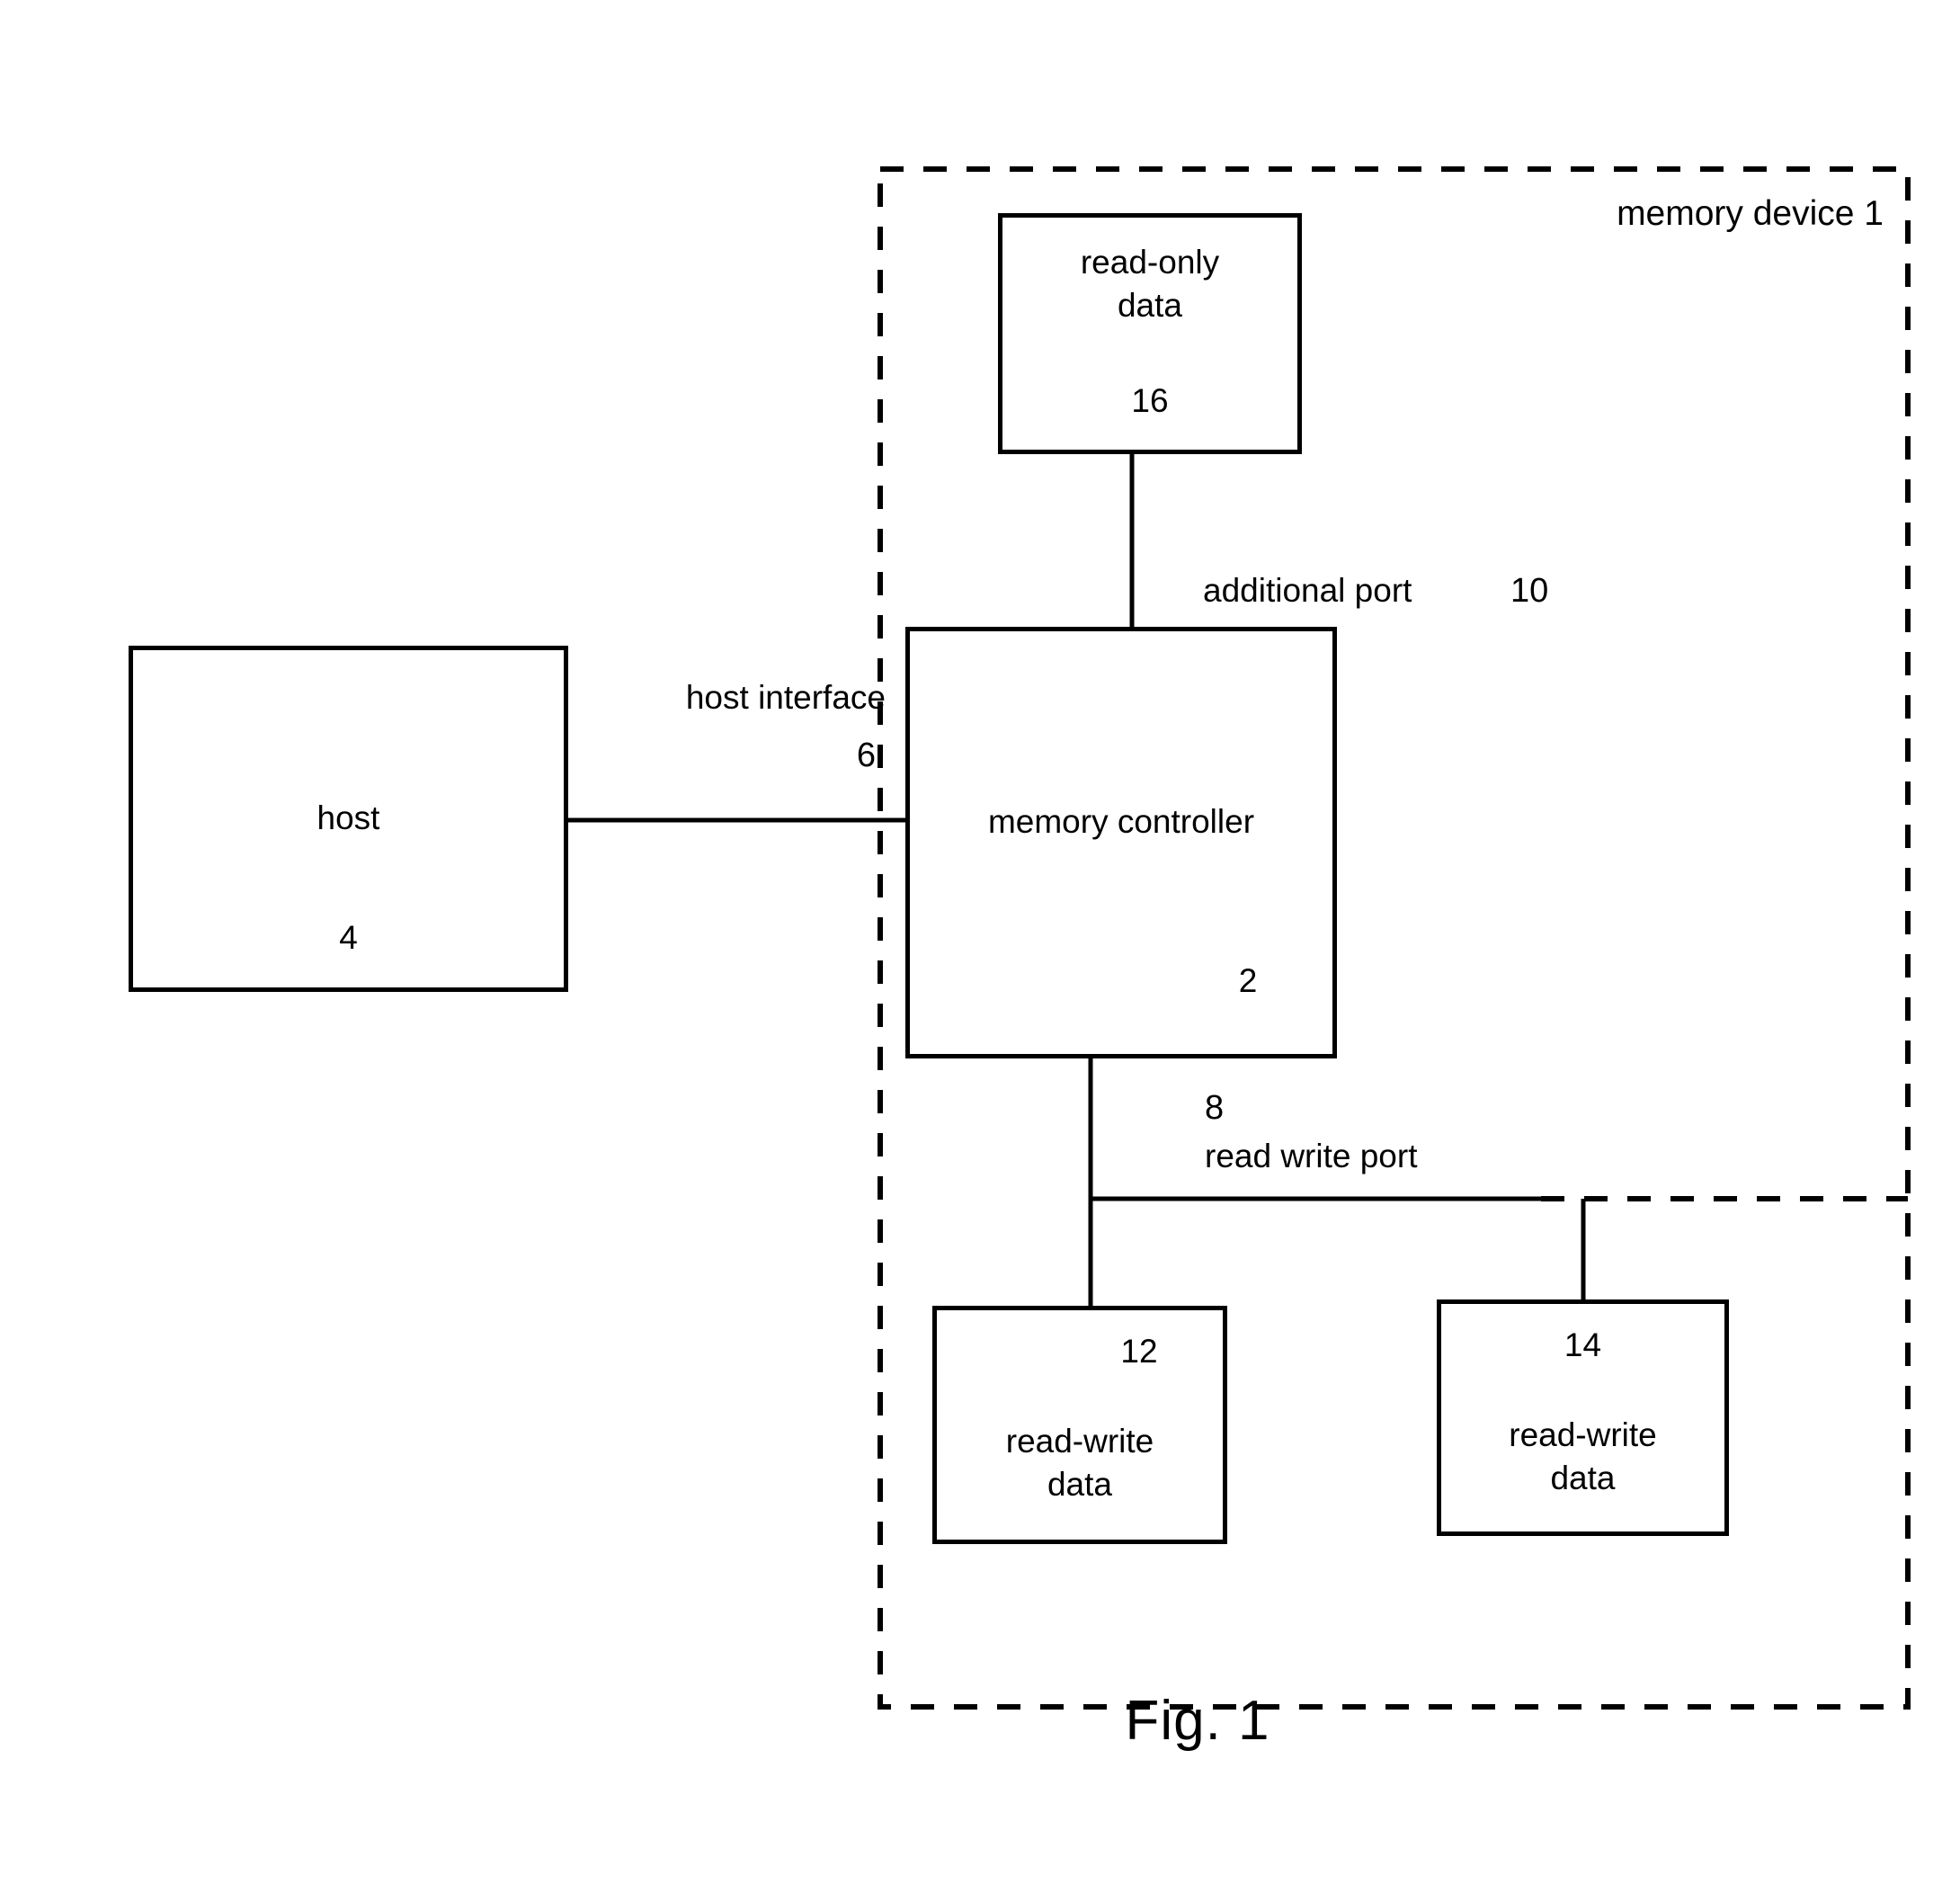 This screenshot has height=1902, width=1960. Describe the element at coordinates (786, 697) in the screenshot. I see `label-host-interface: host interface` at that location.